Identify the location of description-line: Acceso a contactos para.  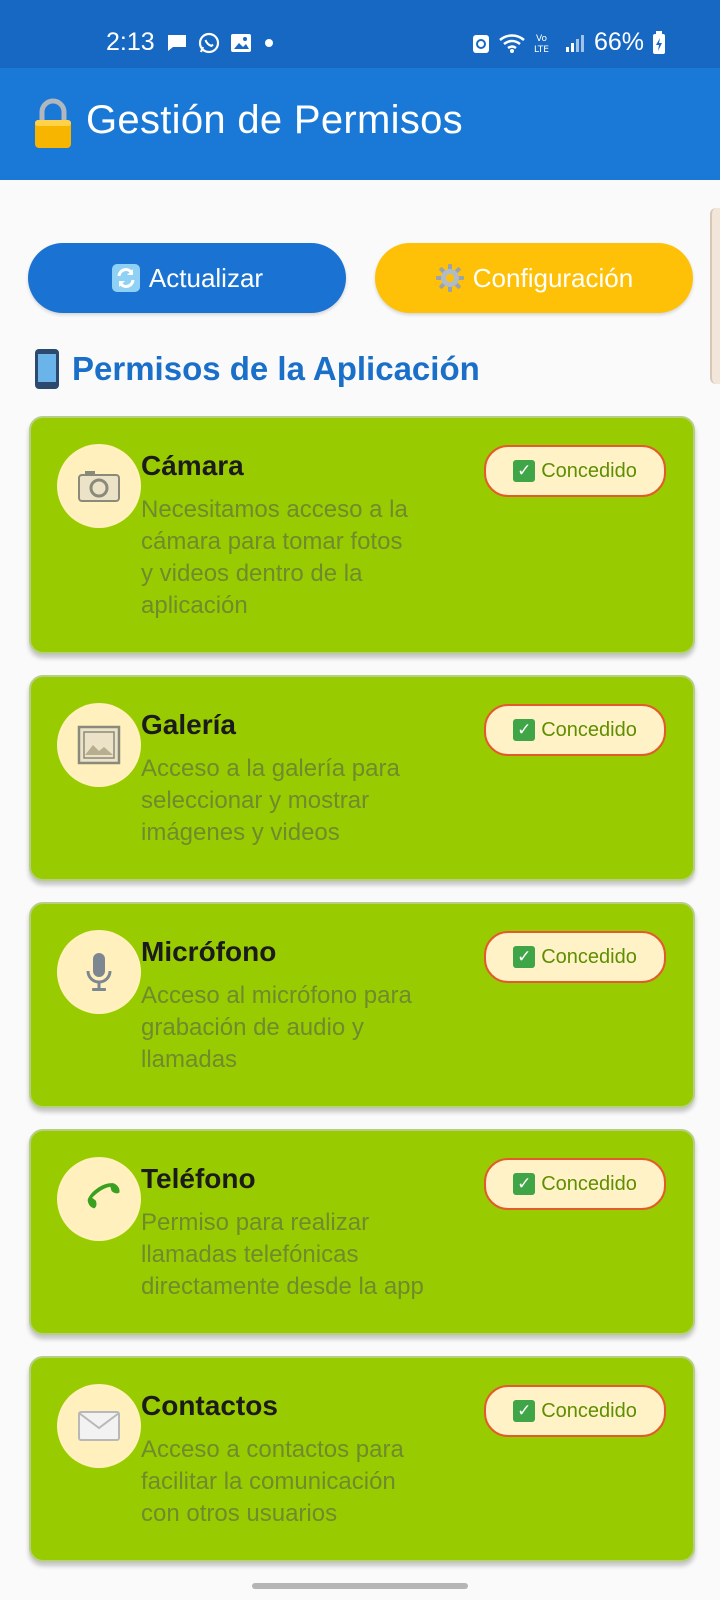
(272, 1449).